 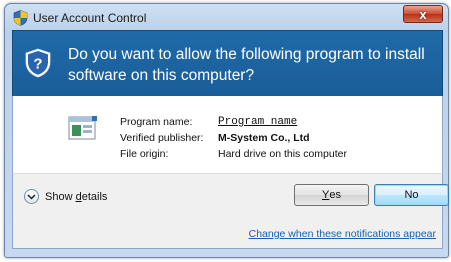 I want to click on title-bar: User Account Control x, so click(x=226, y=17).